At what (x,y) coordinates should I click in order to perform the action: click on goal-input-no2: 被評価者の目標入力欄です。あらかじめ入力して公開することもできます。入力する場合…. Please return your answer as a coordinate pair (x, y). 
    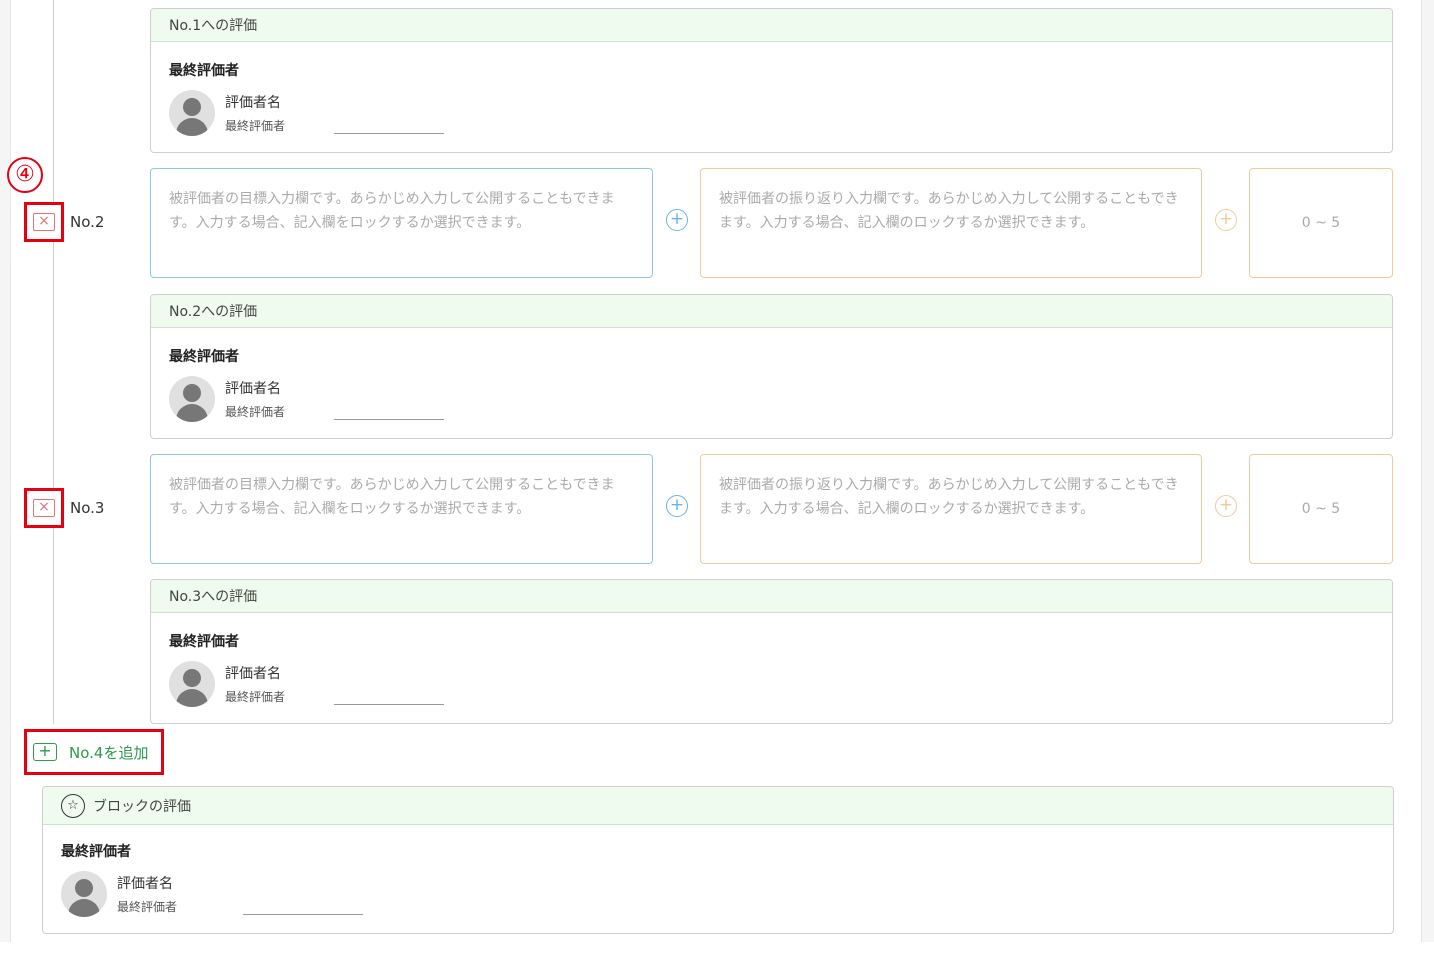
    Looking at the image, I should click on (401, 223).